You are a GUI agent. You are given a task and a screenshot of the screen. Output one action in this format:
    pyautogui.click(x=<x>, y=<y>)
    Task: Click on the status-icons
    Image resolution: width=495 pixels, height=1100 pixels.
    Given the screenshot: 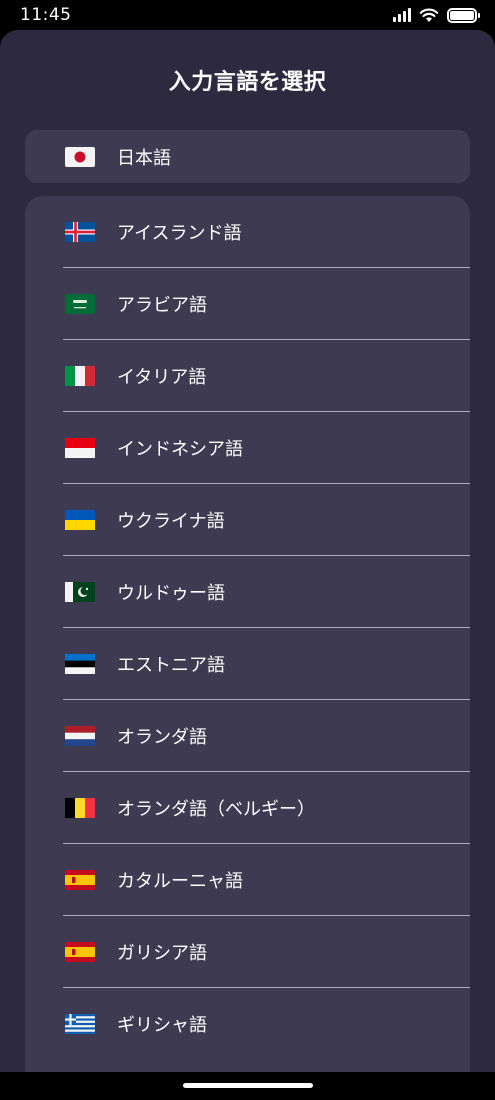 What is the action you would take?
    pyautogui.click(x=436, y=15)
    